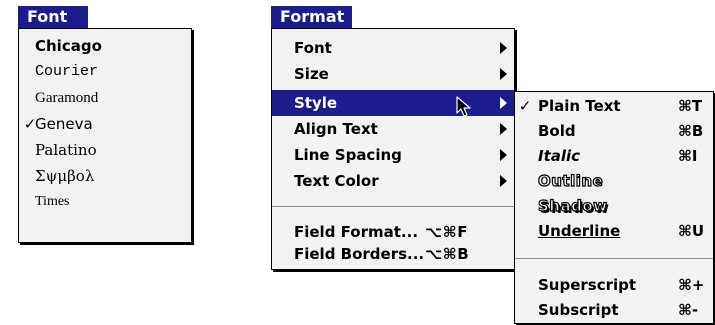 Image resolution: width=715 pixels, height=325 pixels. I want to click on format-item-style: Style, so click(393, 103).